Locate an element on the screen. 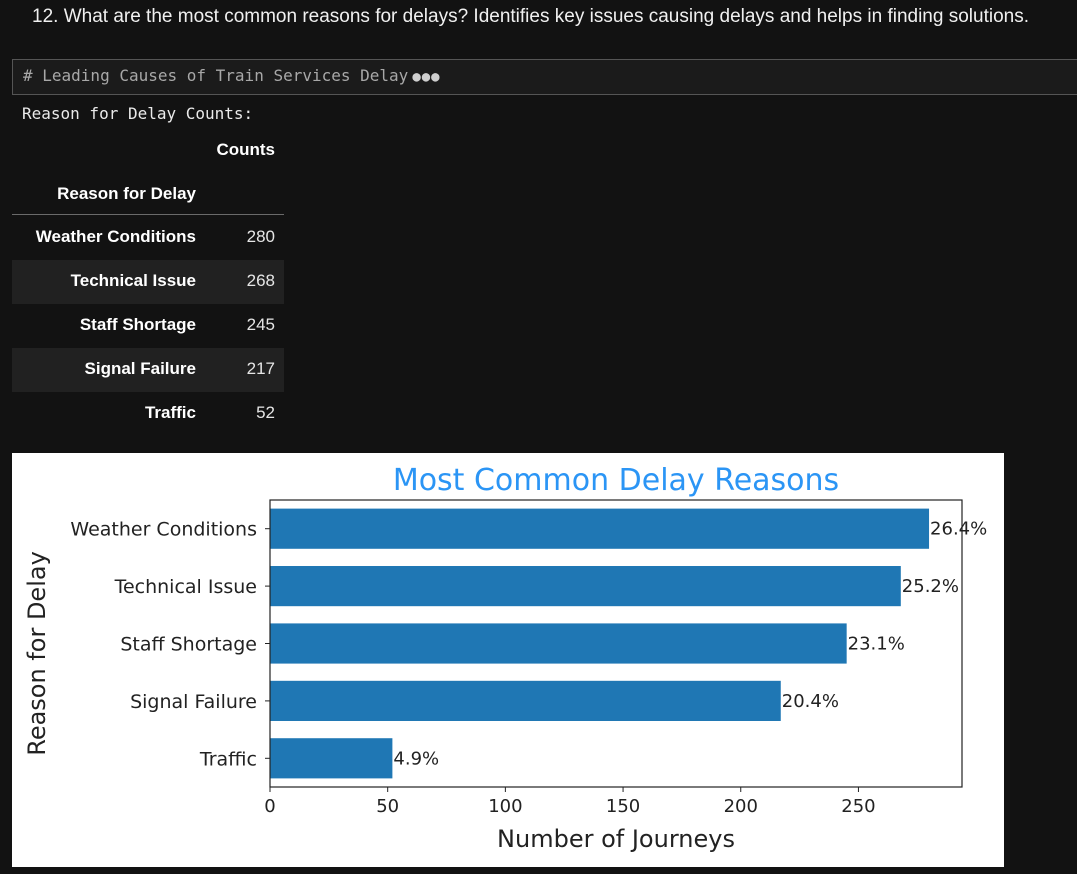 The image size is (1077, 874). data-label: 4.9% is located at coordinates (416, 758).